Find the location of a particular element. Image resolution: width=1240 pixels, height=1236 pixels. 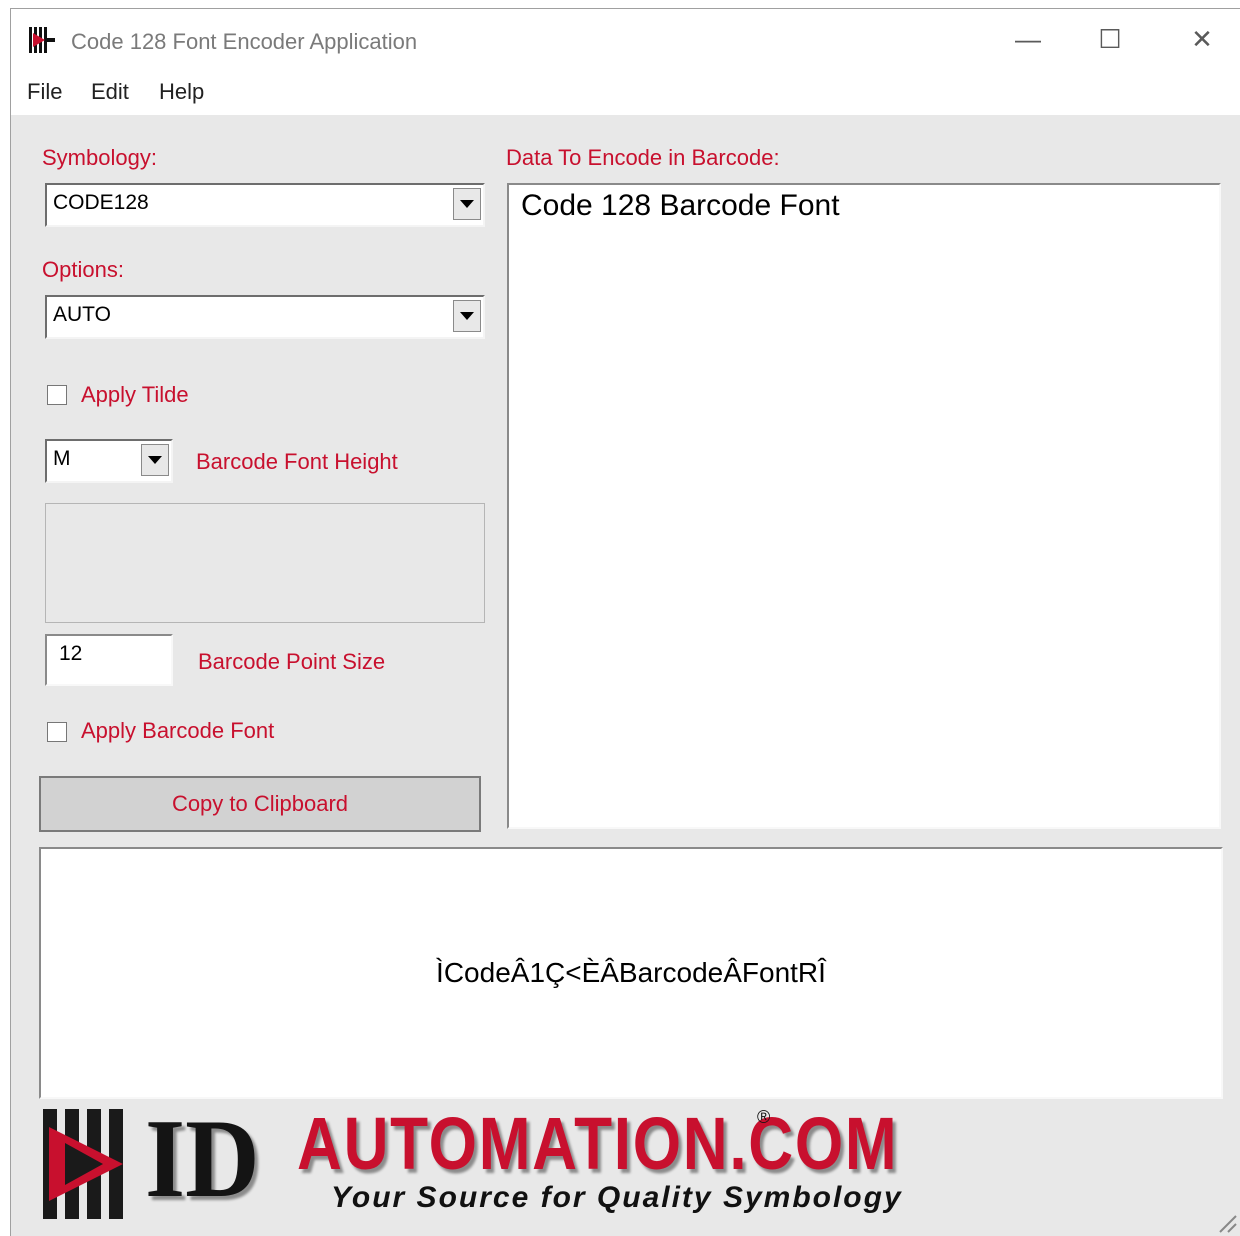

font-height-select: M is located at coordinates (109, 461).